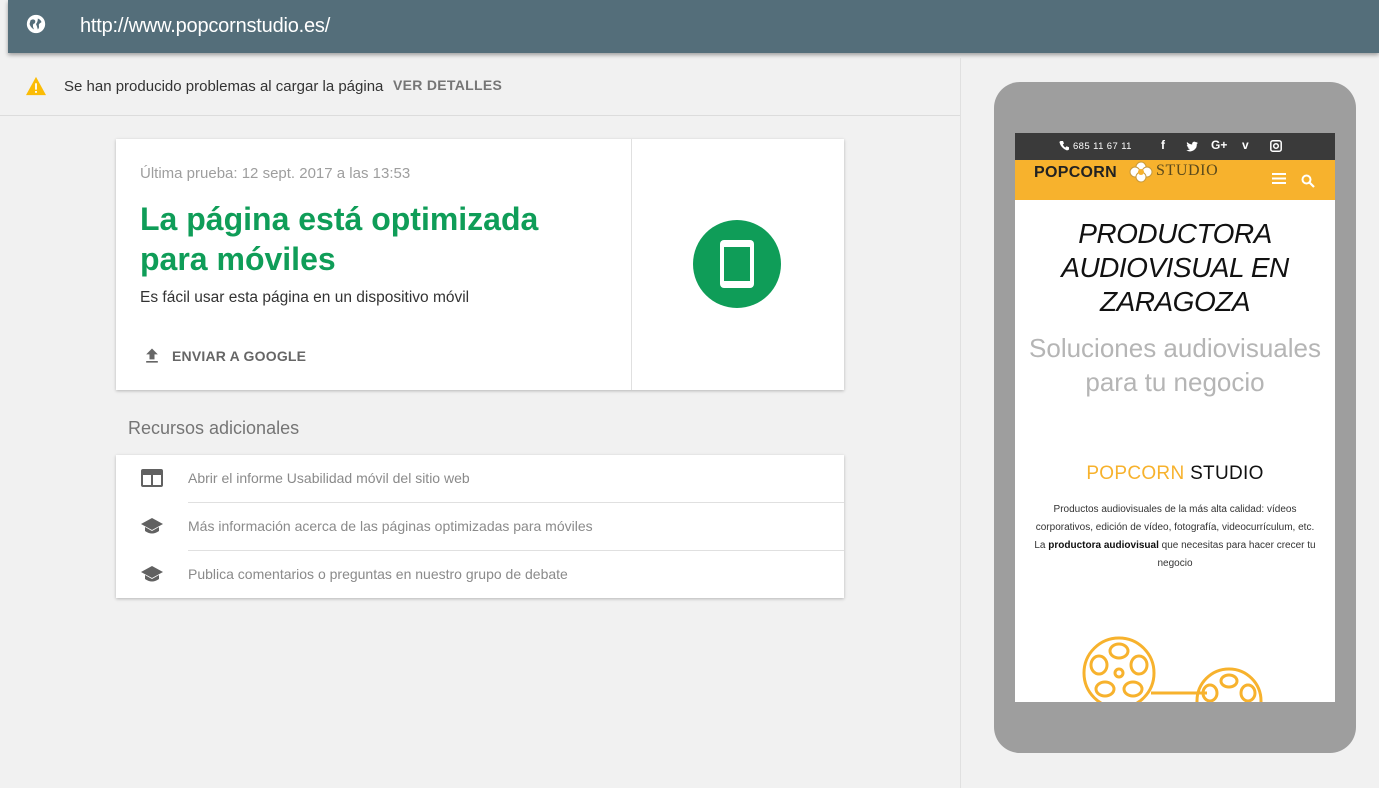 Image resolution: width=1379 pixels, height=788 pixels. What do you see at coordinates (1064, 146) in the screenshot?
I see `phone-icon` at bounding box center [1064, 146].